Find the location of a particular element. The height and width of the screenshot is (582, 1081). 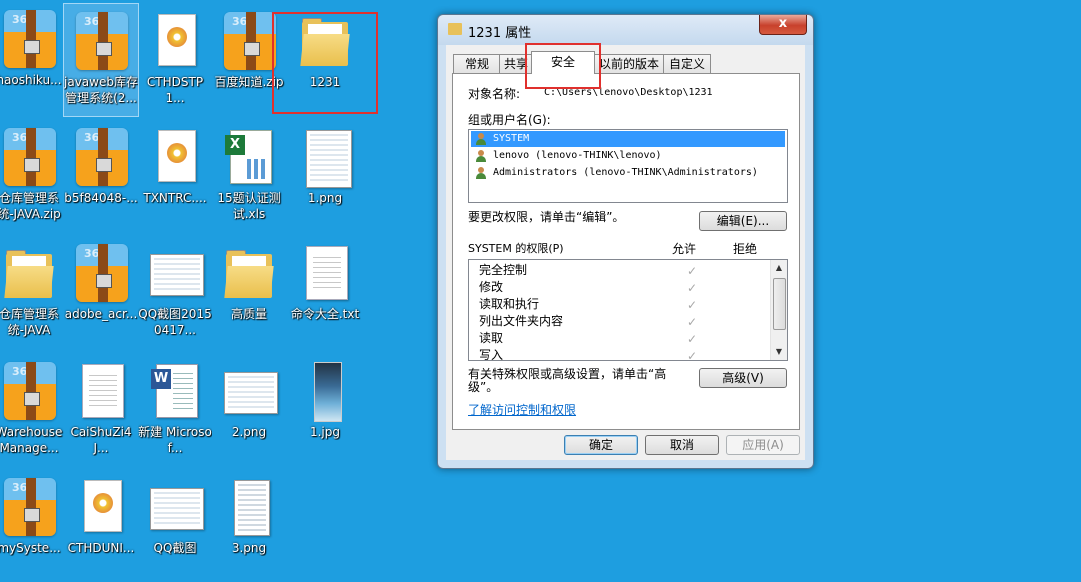

scroll-down-arrow-icon: ▼ is located at coordinates (779, 352).